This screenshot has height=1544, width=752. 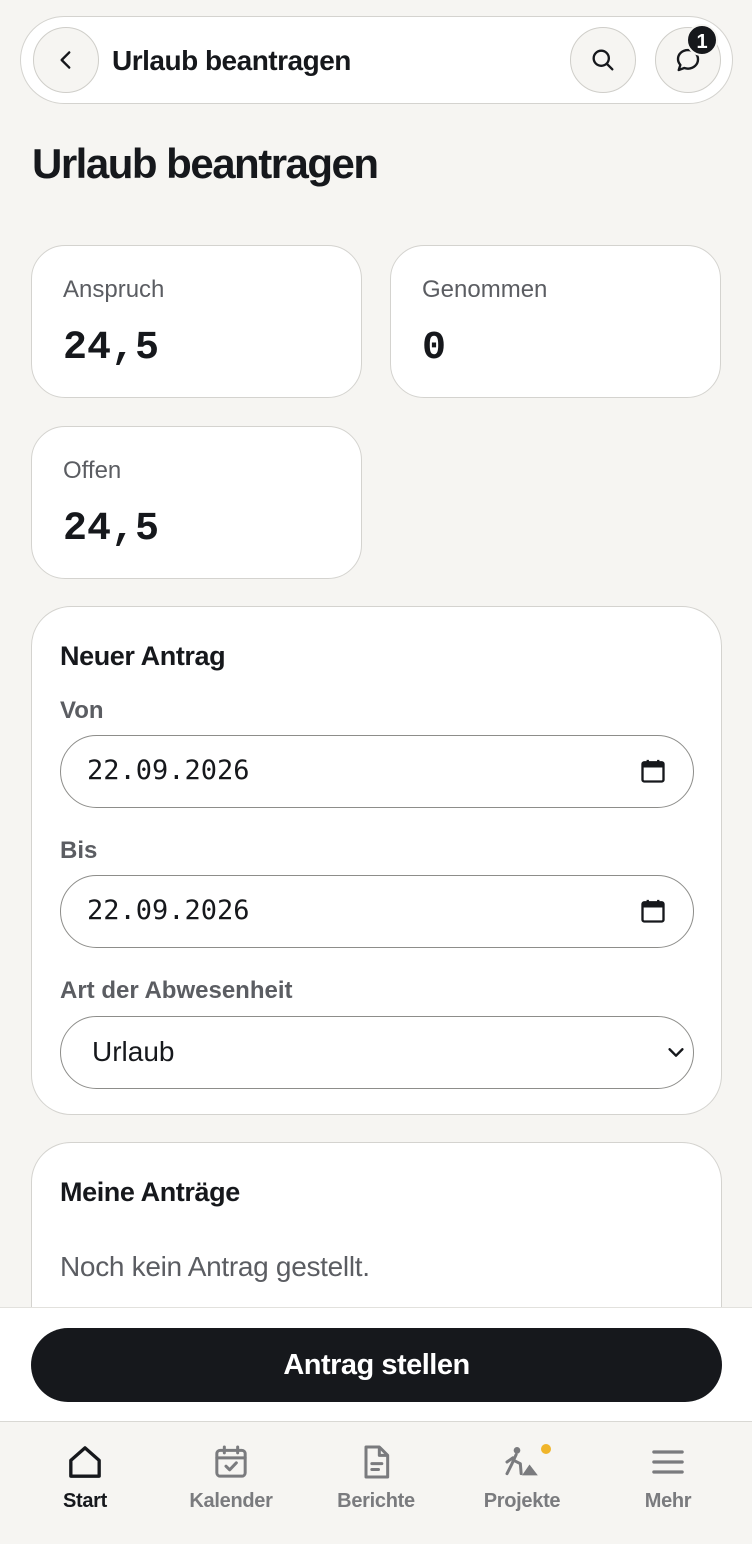 What do you see at coordinates (377, 1462) in the screenshot?
I see `document-icon` at bounding box center [377, 1462].